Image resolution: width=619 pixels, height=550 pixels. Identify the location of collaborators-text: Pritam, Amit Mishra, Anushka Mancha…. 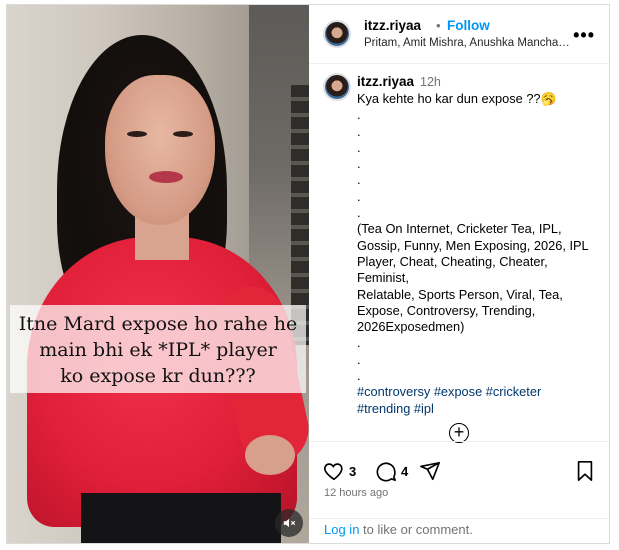
(467, 43).